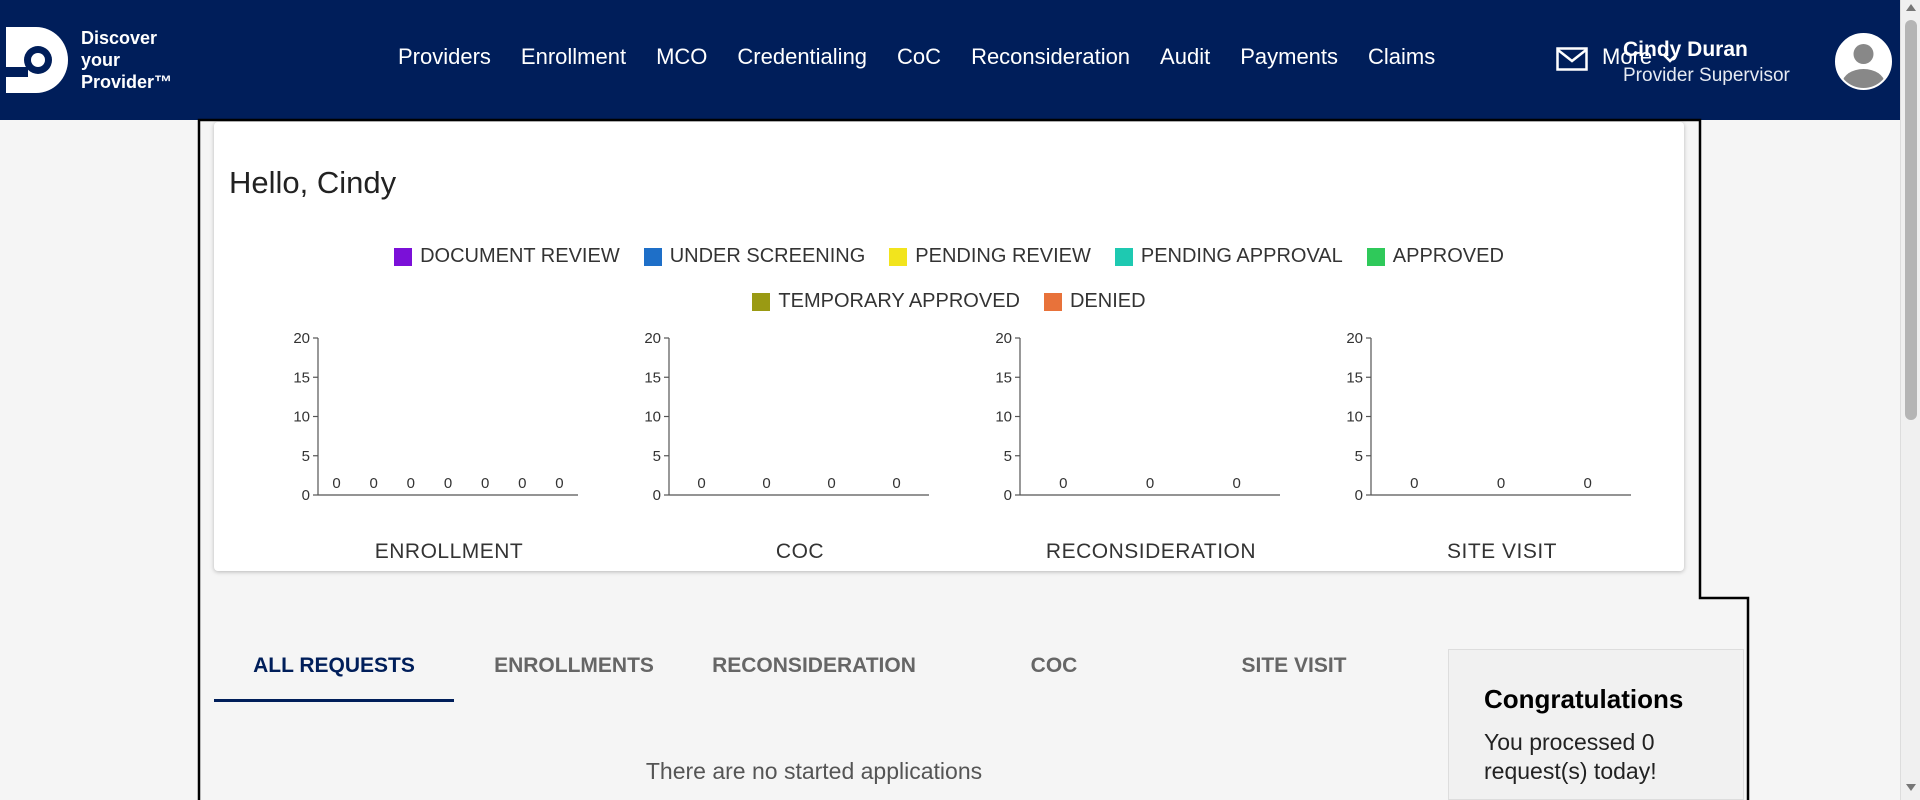  What do you see at coordinates (1289, 57) in the screenshot?
I see `nav-item-payments: Payments` at bounding box center [1289, 57].